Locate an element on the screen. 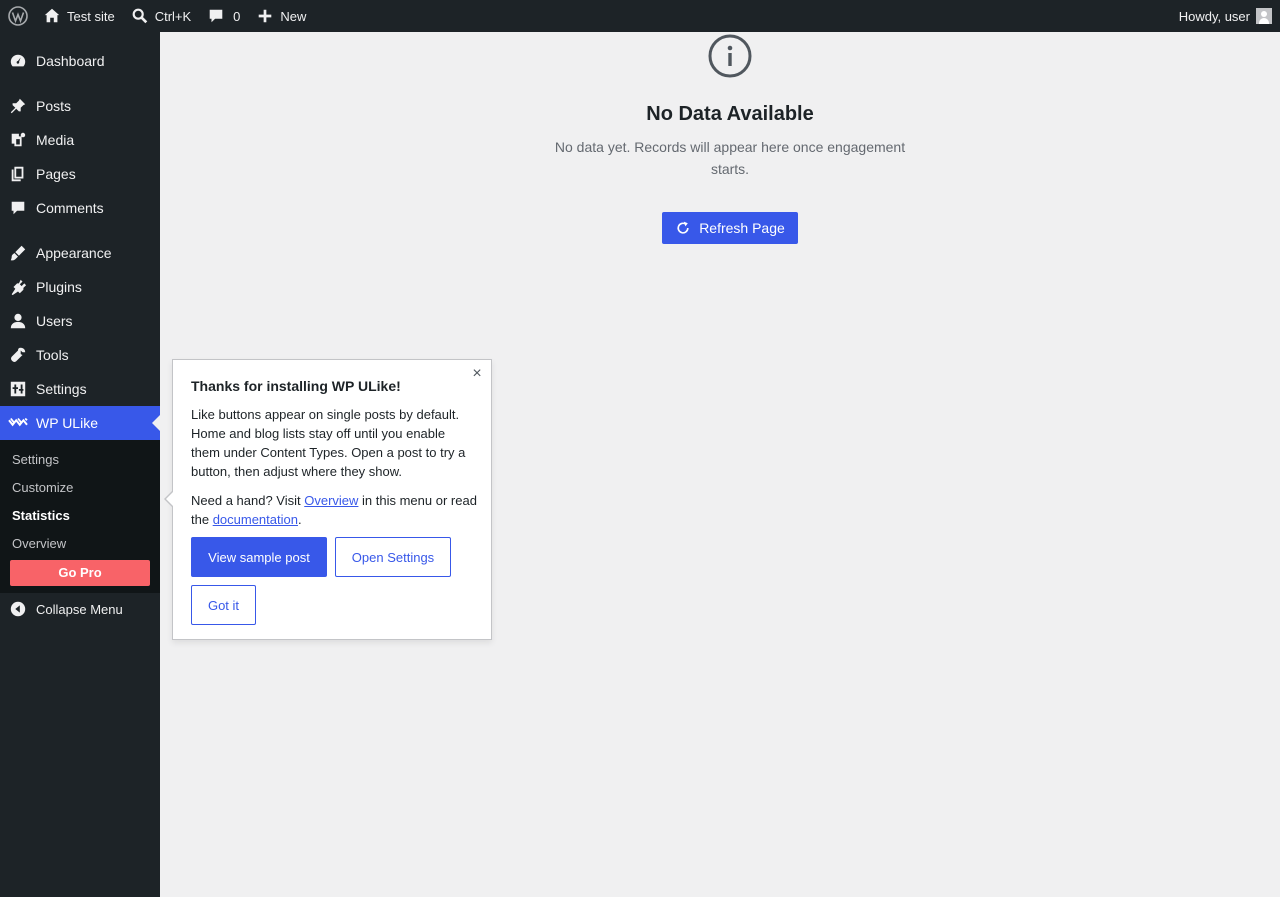 The width and height of the screenshot is (1280, 897). sidebar-item-label: Posts is located at coordinates (54, 106).